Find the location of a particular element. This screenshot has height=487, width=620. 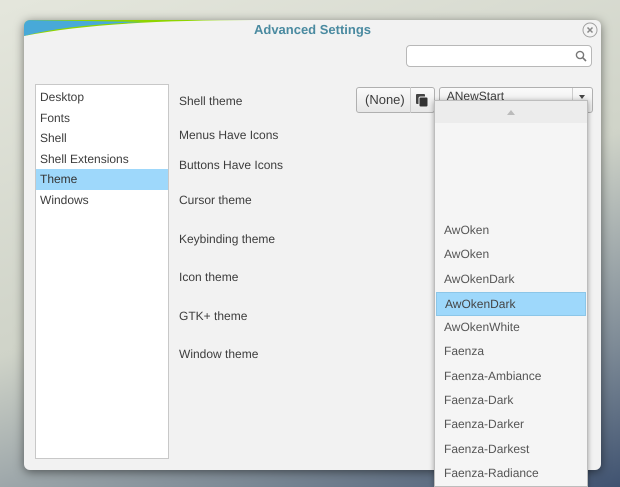

menu-item: AwOkenWhite is located at coordinates (511, 328).